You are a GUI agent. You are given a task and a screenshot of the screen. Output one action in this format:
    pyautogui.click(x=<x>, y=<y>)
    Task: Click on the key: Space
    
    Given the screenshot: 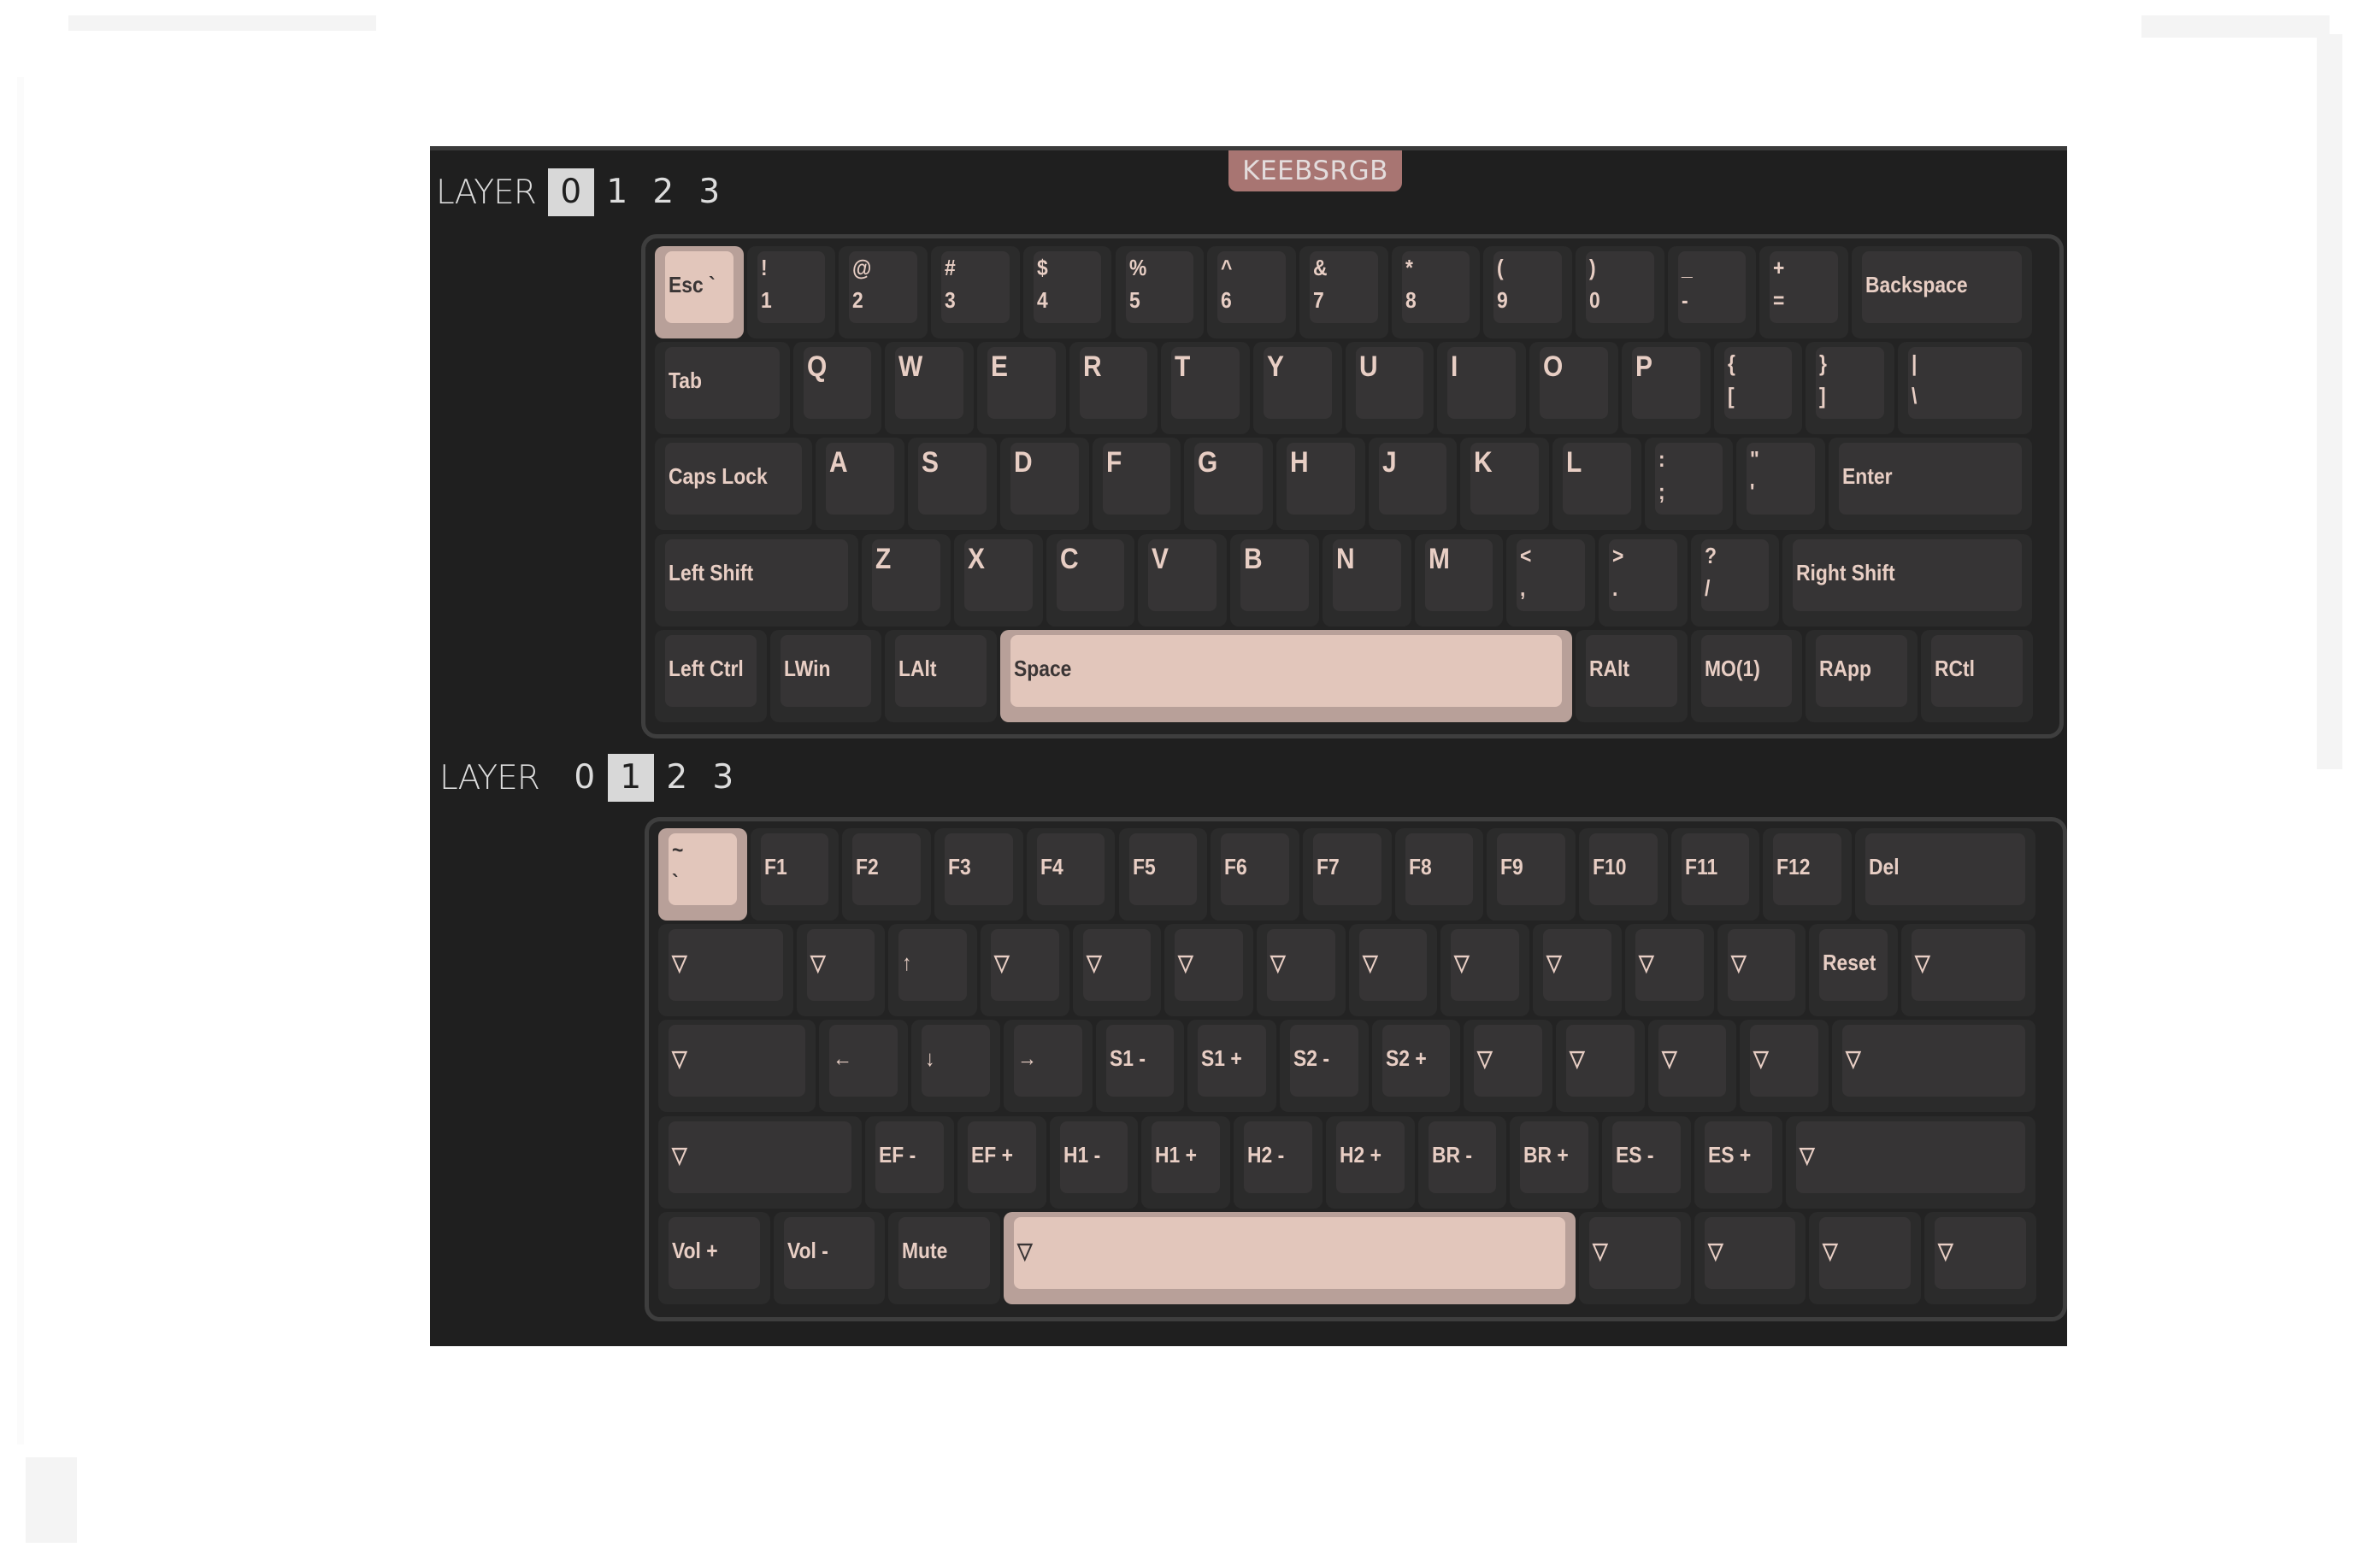 What is the action you would take?
    pyautogui.click(x=1286, y=675)
    